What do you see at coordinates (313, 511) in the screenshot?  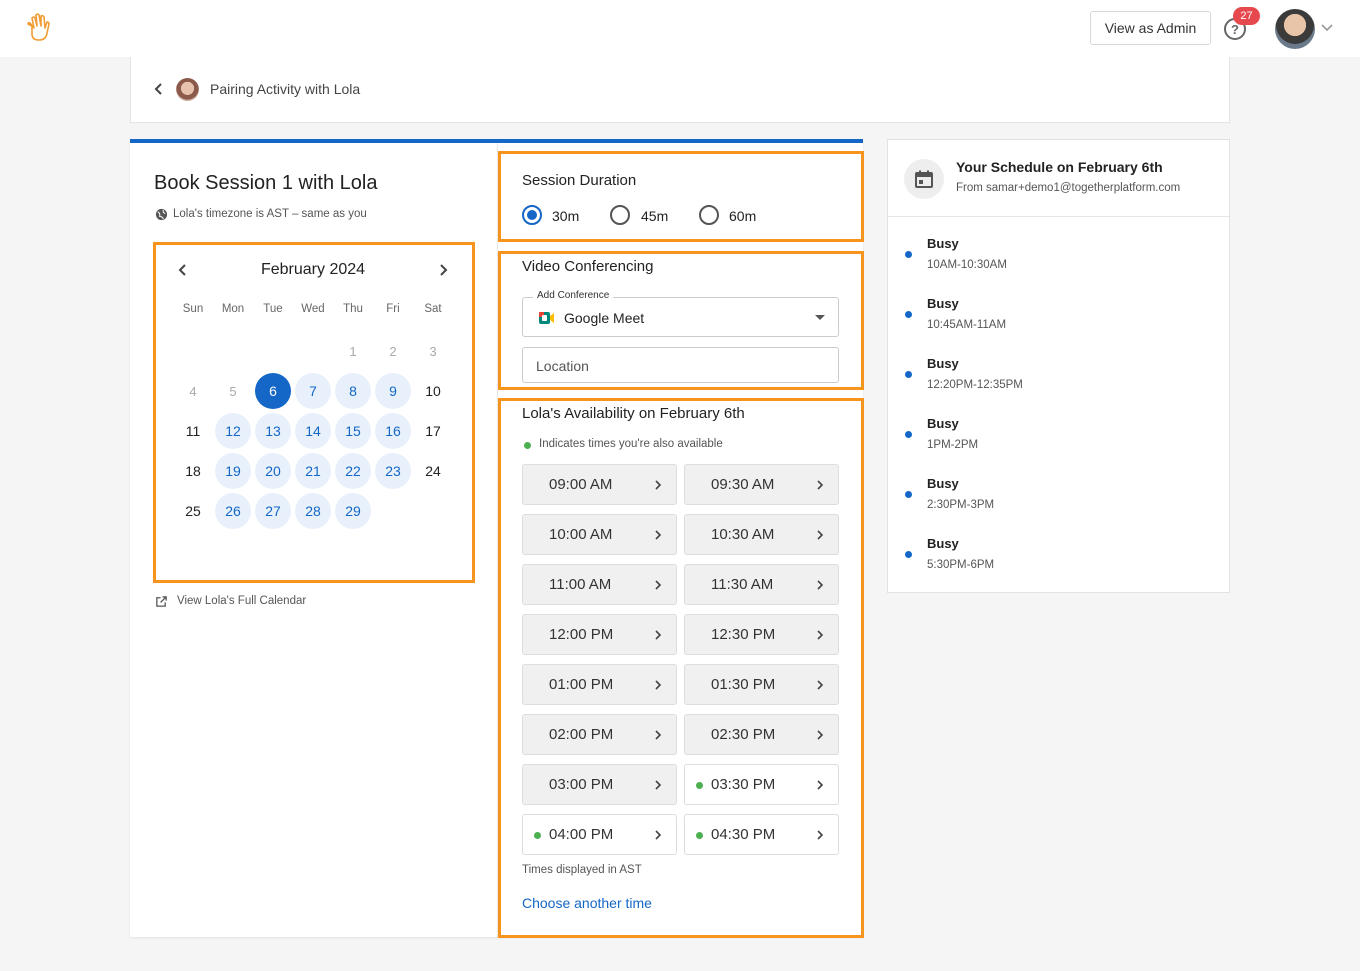 I see `calendar-day-28: 28` at bounding box center [313, 511].